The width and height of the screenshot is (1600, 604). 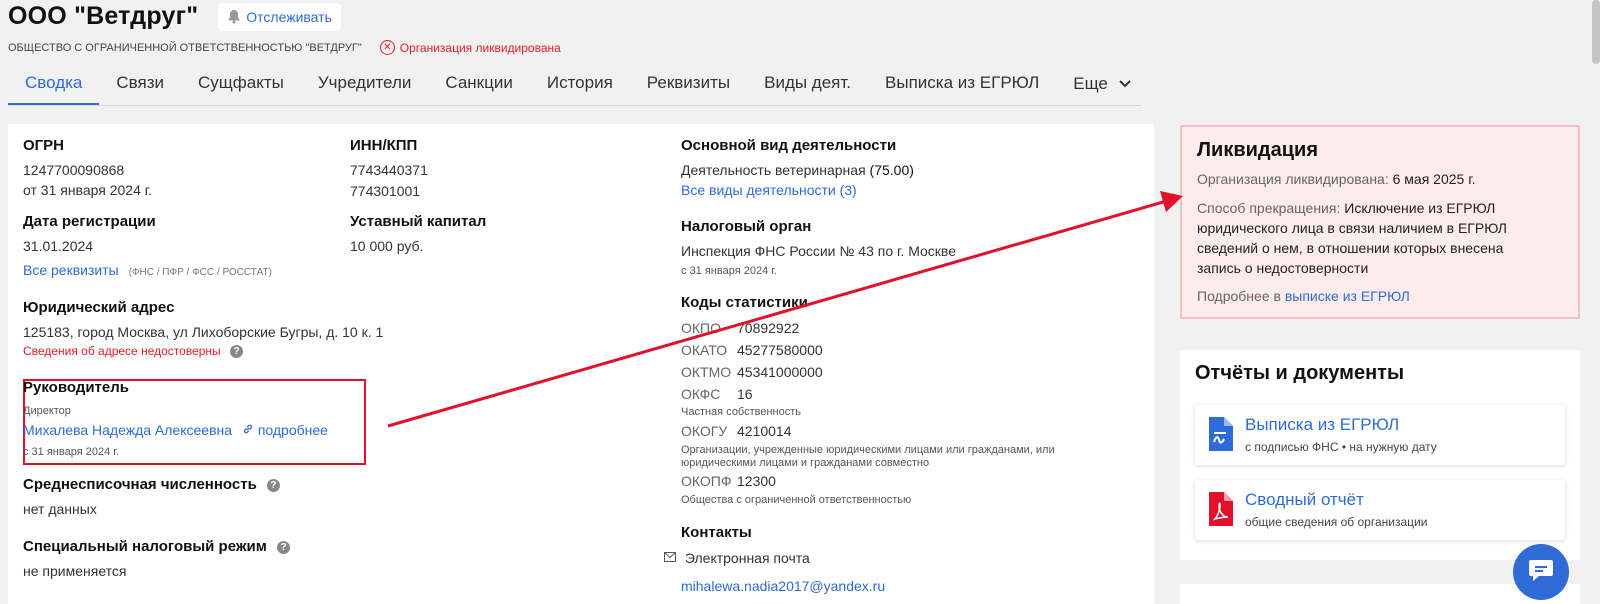 What do you see at coordinates (674, 558) in the screenshot?
I see `mail-icon` at bounding box center [674, 558].